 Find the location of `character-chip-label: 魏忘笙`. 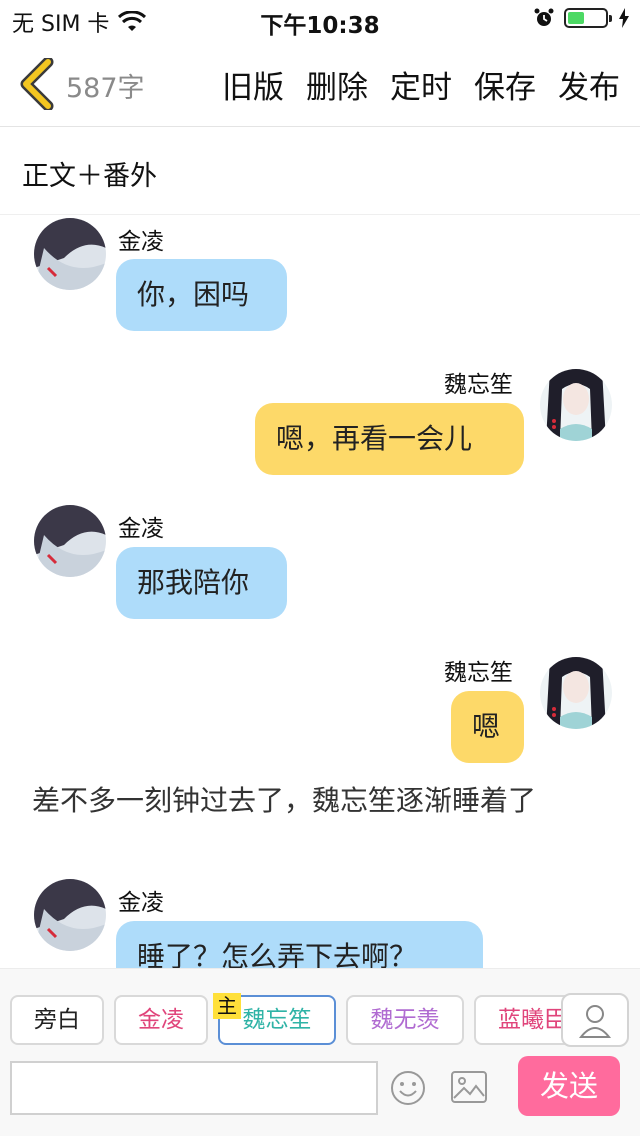

character-chip-label: 魏忘笙 is located at coordinates (277, 1020).